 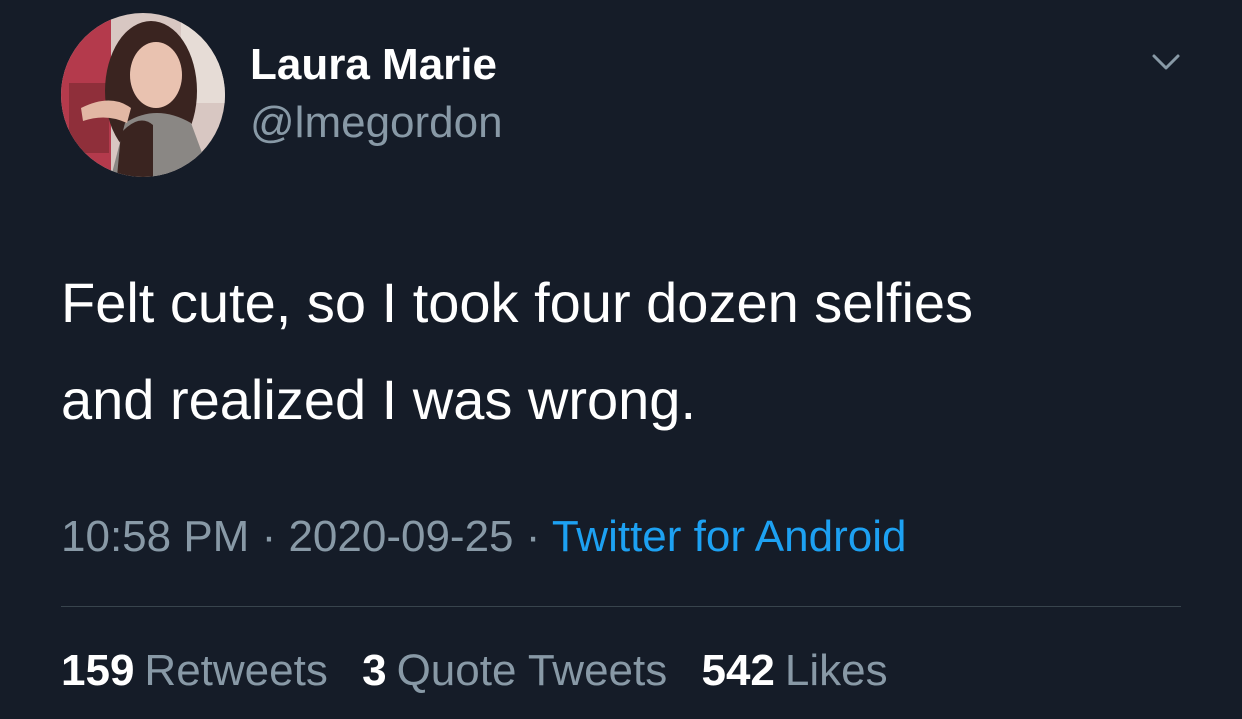 I want to click on likes-stat: 542 Likes, so click(x=794, y=671).